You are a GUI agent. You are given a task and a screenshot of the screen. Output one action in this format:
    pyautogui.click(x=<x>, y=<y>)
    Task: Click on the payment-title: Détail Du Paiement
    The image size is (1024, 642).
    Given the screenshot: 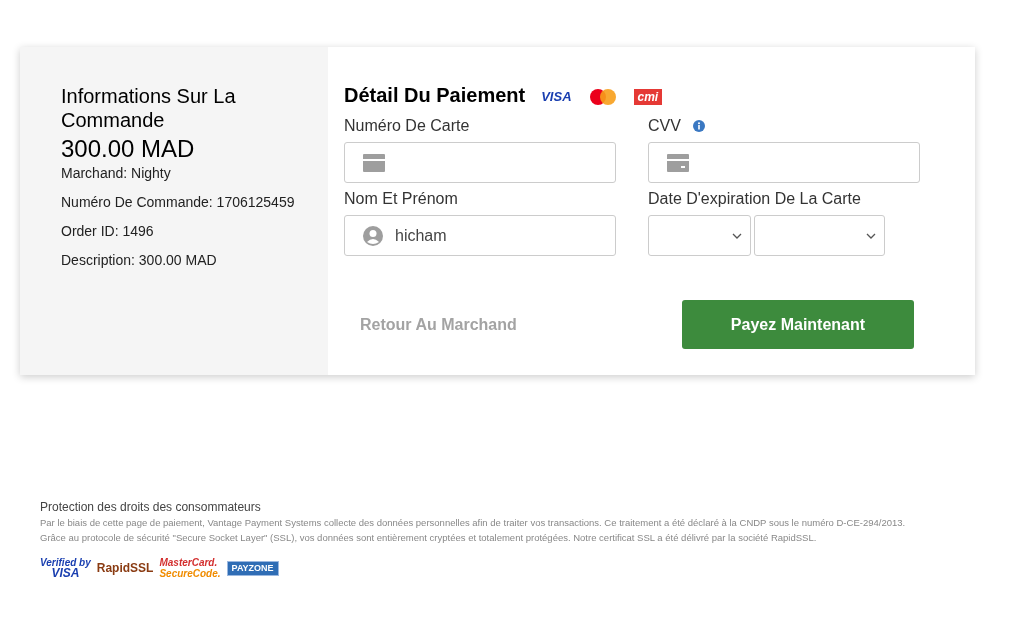 What is the action you would take?
    pyautogui.click(x=435, y=95)
    